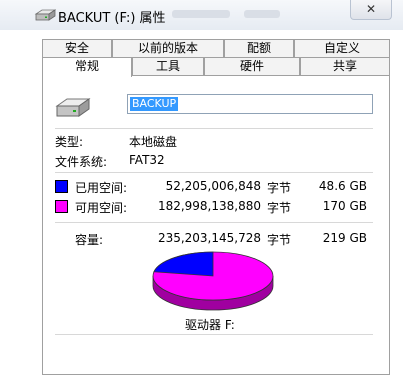 The width and height of the screenshot is (403, 375). What do you see at coordinates (279, 208) in the screenshot?
I see `free-space-unit: 字节` at bounding box center [279, 208].